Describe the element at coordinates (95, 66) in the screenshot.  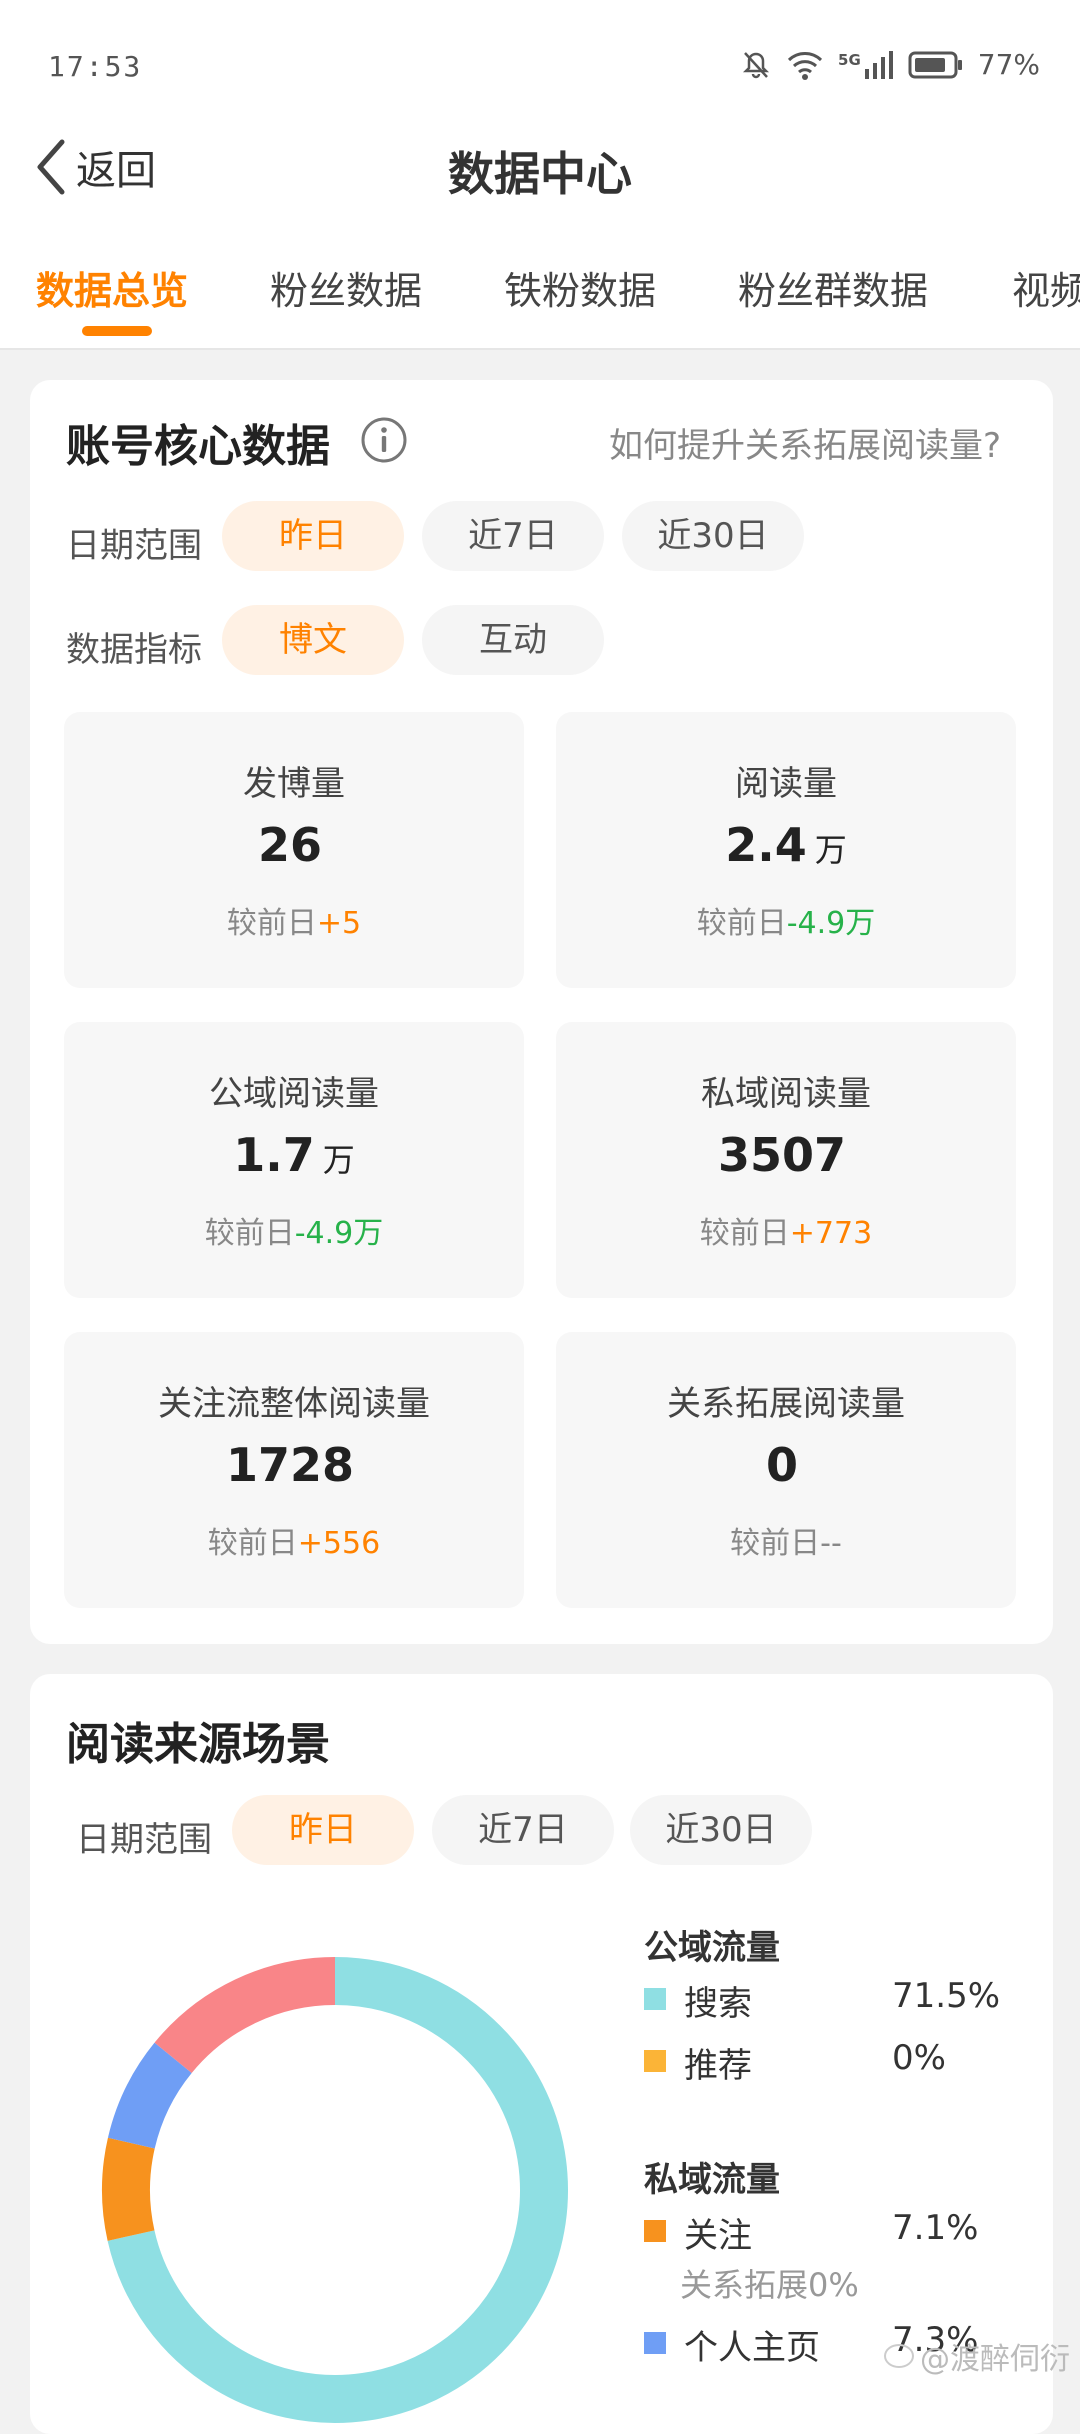
I see `status-time: 17:53` at that location.